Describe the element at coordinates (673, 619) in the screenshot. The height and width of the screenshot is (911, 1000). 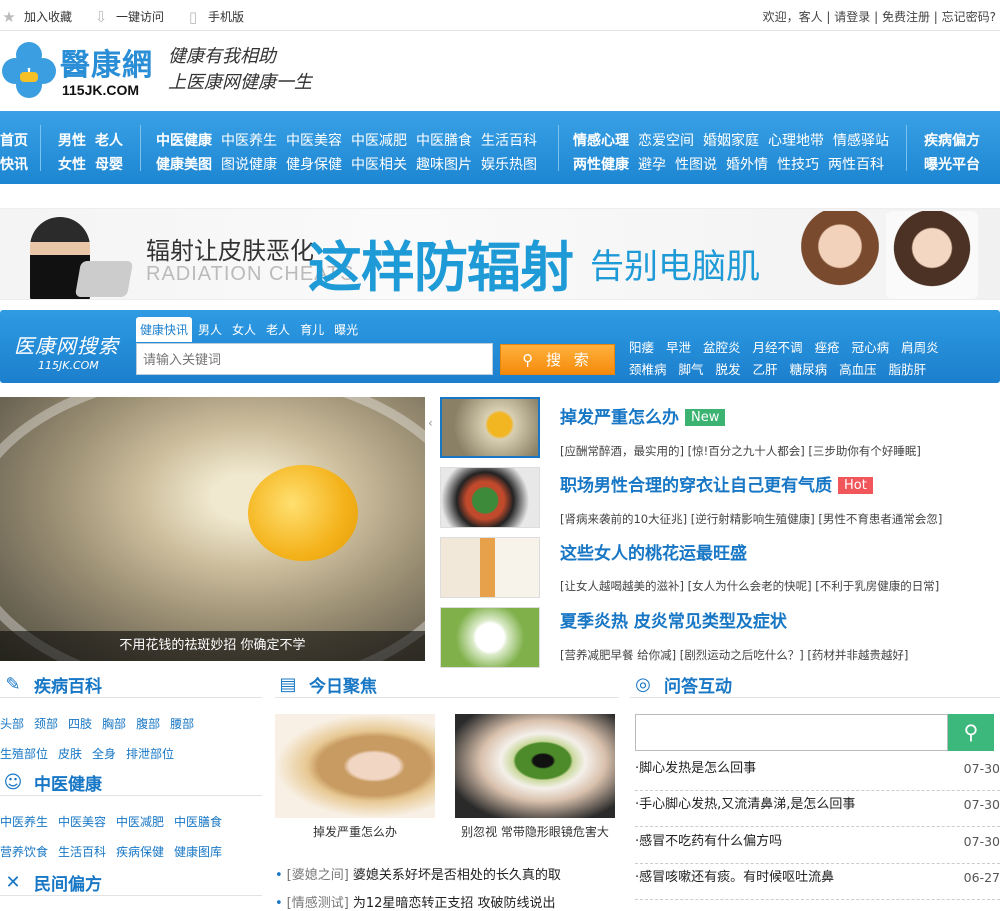
I see `article-title-4: 夏季炎热 皮炎常见类型及症状` at that location.